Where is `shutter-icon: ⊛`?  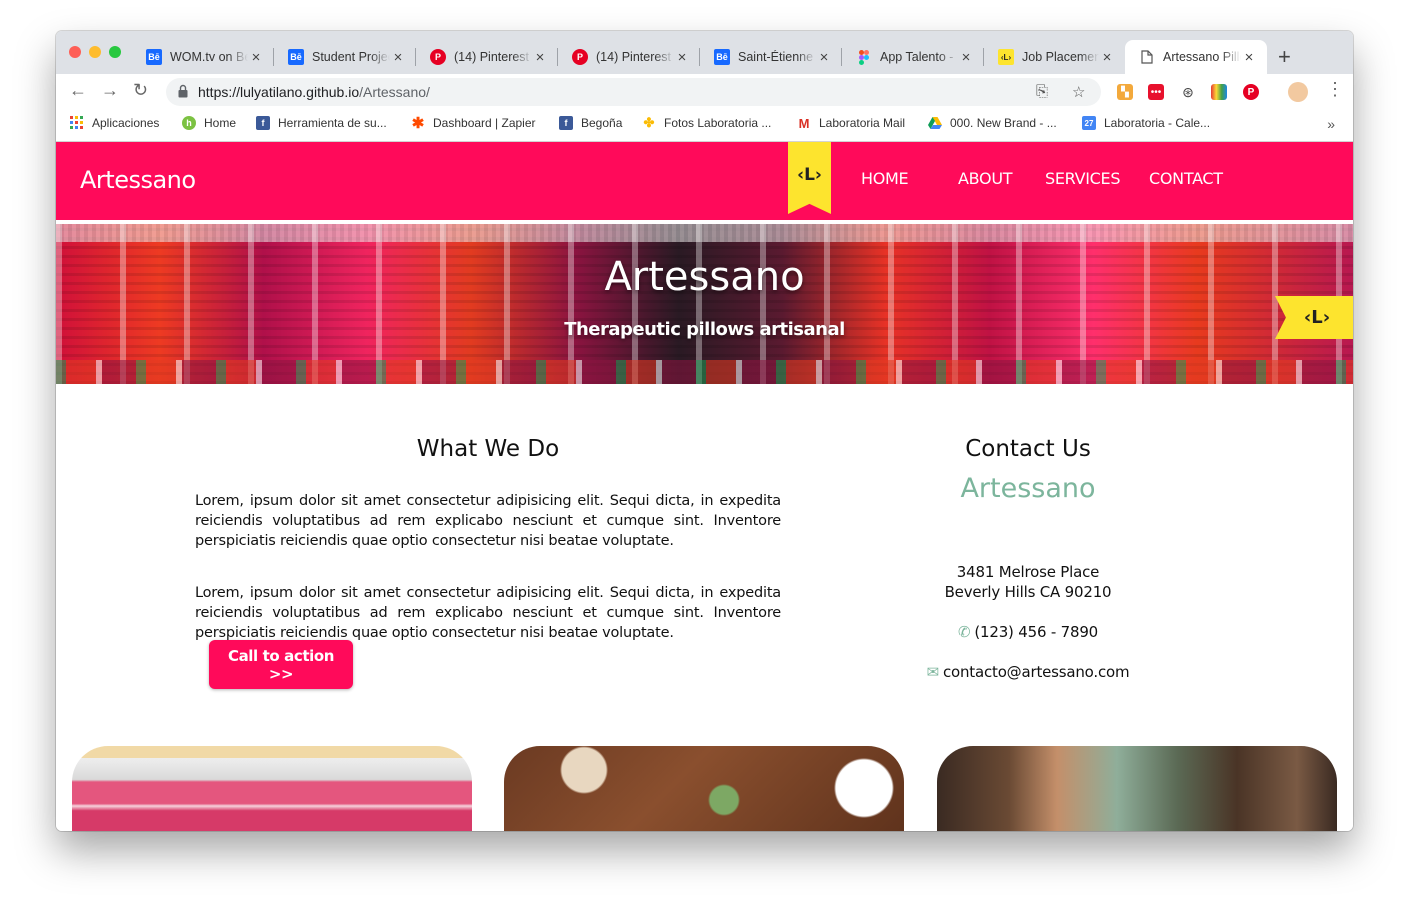 shutter-icon: ⊛ is located at coordinates (1188, 92).